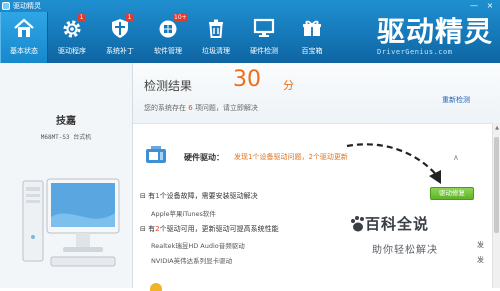 The width and height of the screenshot is (500, 291). I want to click on driver-repair-button: 驱动修复, so click(452, 193).